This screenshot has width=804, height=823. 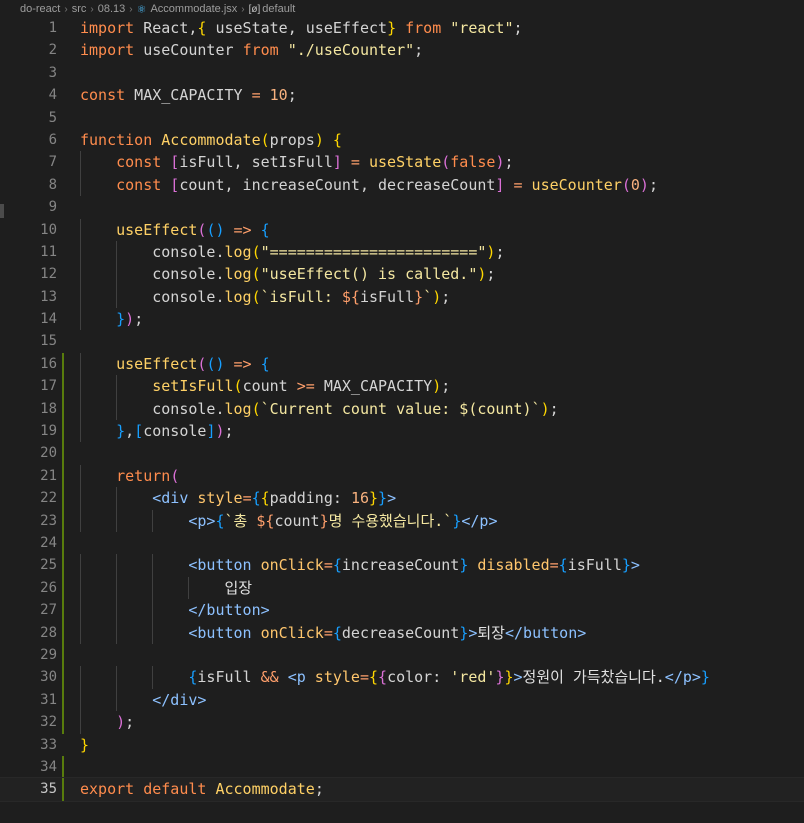 I want to click on code-line: 32 );, so click(x=402, y=722).